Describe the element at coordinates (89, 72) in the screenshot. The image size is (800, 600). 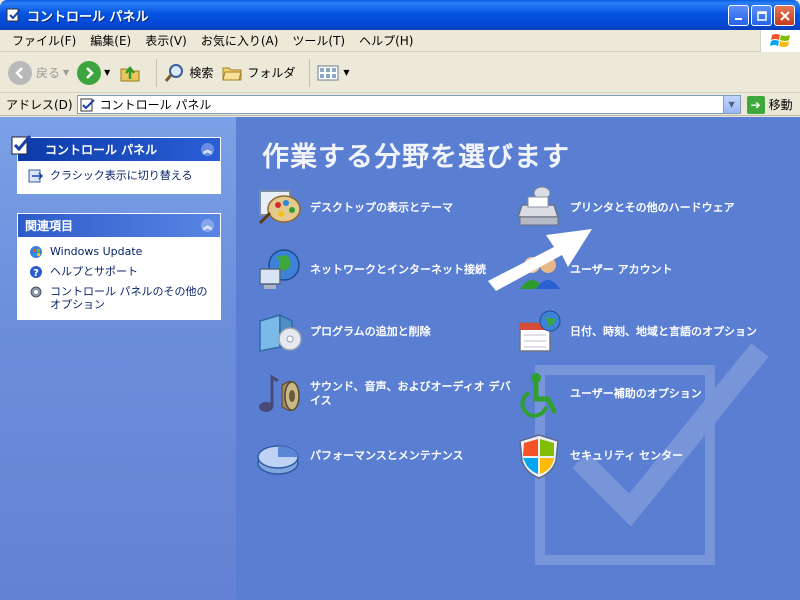
I see `forward-arrow-icon` at that location.